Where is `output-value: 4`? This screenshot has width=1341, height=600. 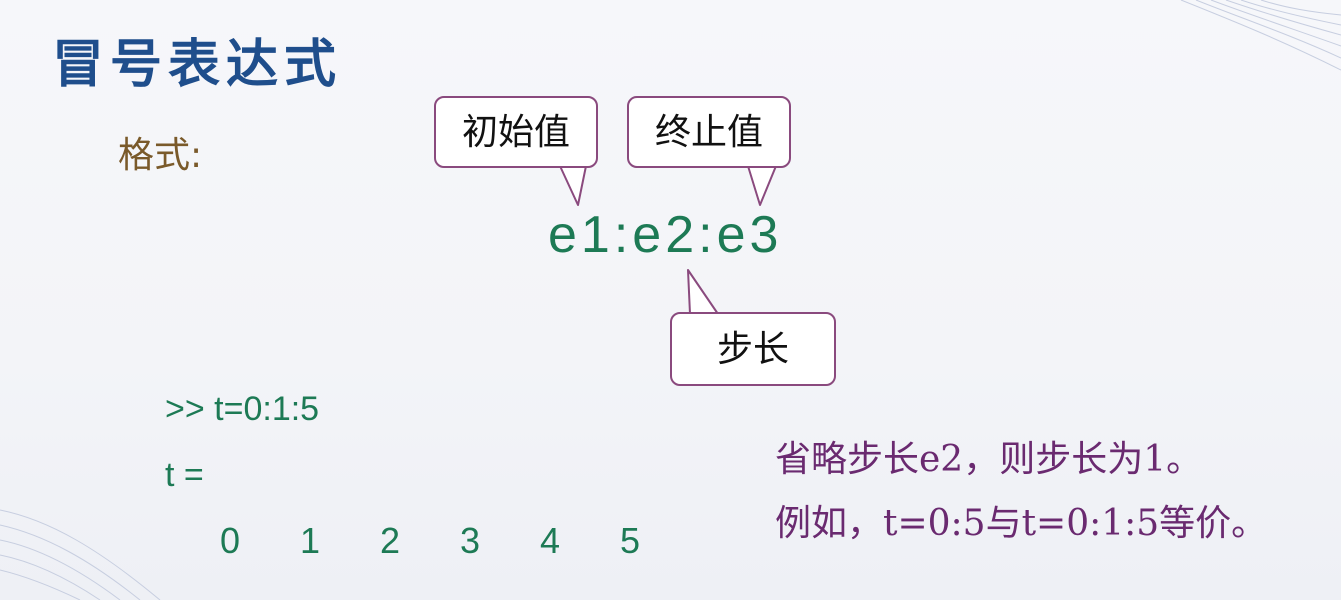
output-value: 4 is located at coordinates (550, 540).